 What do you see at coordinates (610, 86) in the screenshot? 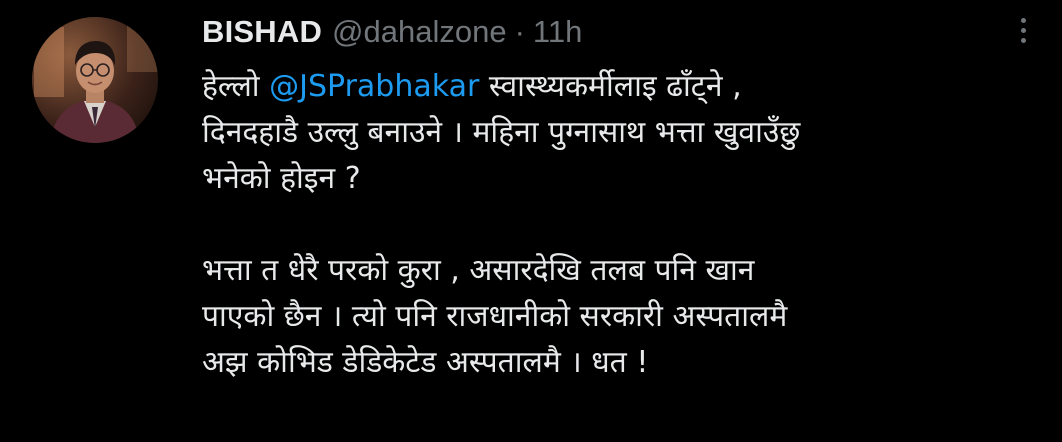
I see `tweet-text-segment: स्वास्थ्यकर्मीलाइ ढाँट्ने ,` at bounding box center [610, 86].